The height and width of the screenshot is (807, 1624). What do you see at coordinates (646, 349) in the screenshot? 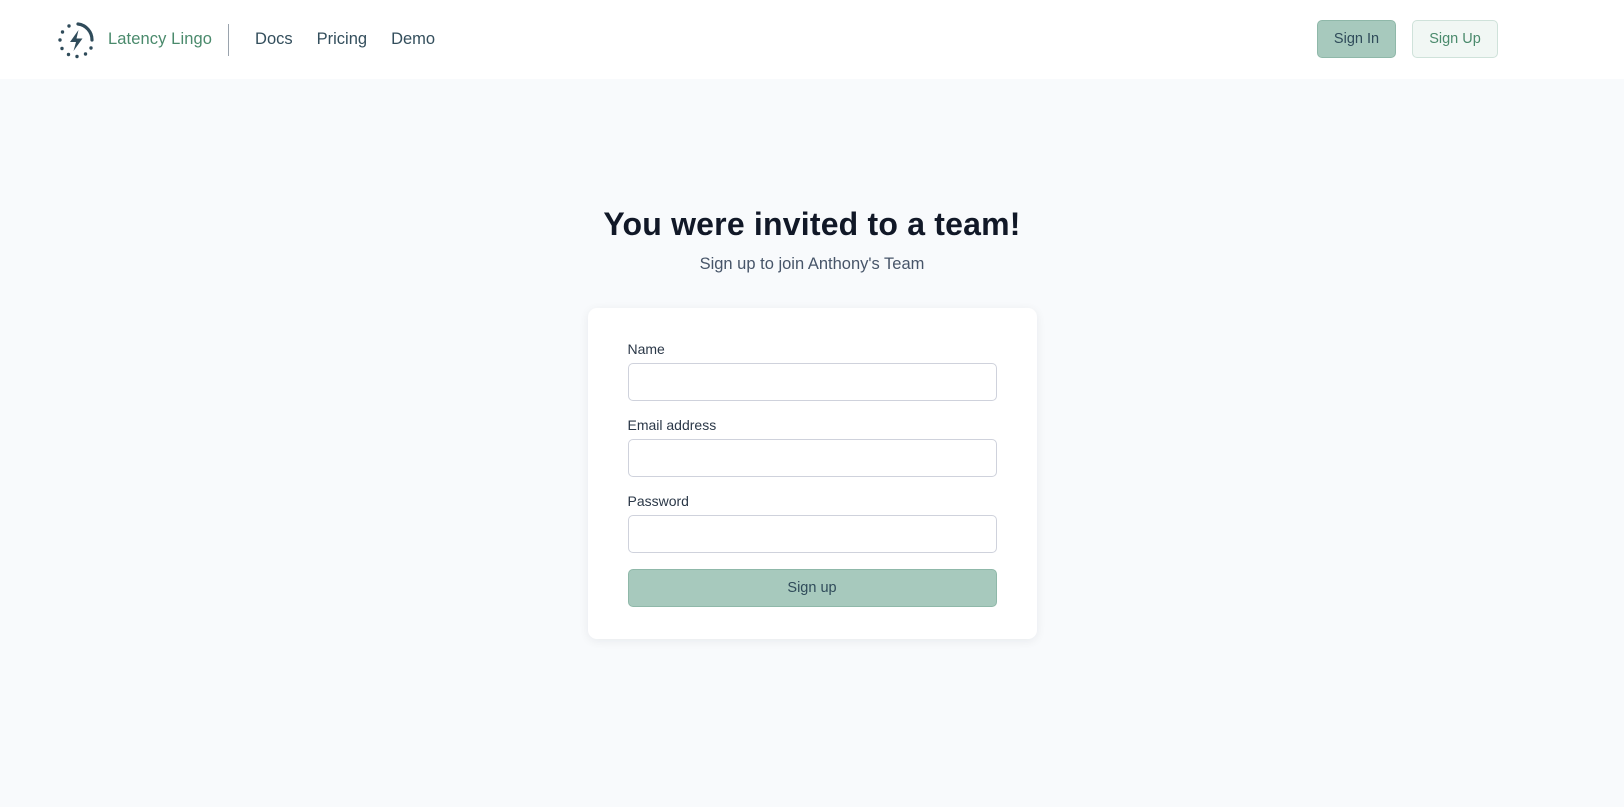
I see `name-label: Name` at bounding box center [646, 349].